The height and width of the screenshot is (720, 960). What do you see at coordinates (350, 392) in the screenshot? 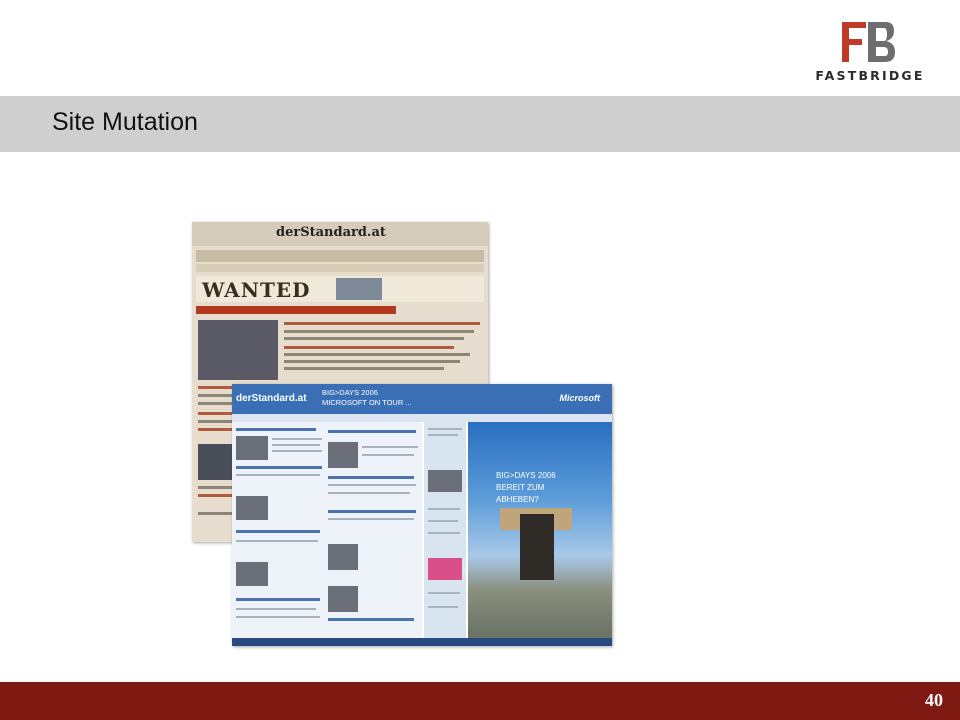
I see `ad-headline: BIG>DAYS 2006` at bounding box center [350, 392].